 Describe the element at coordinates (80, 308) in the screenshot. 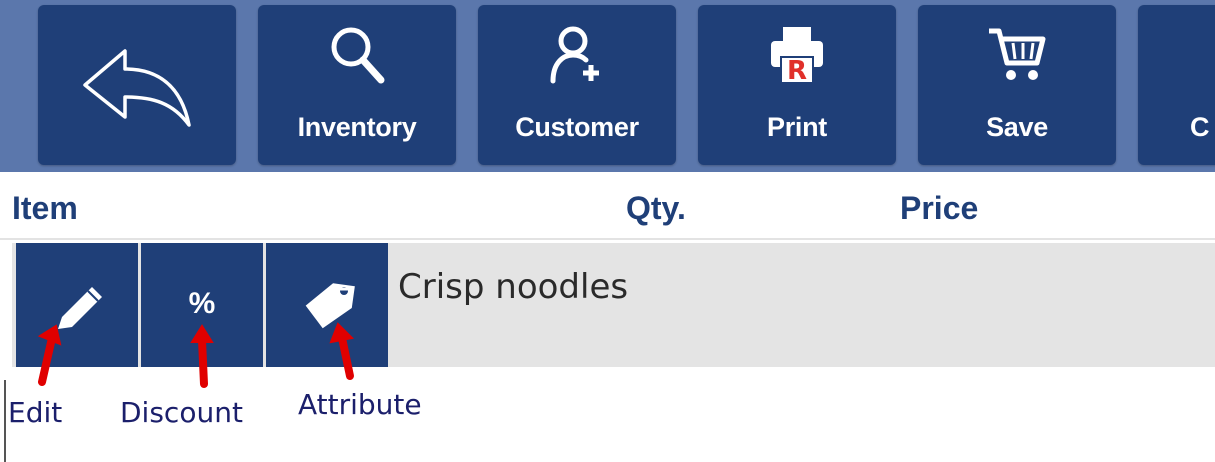

I see `pencil-icon` at that location.